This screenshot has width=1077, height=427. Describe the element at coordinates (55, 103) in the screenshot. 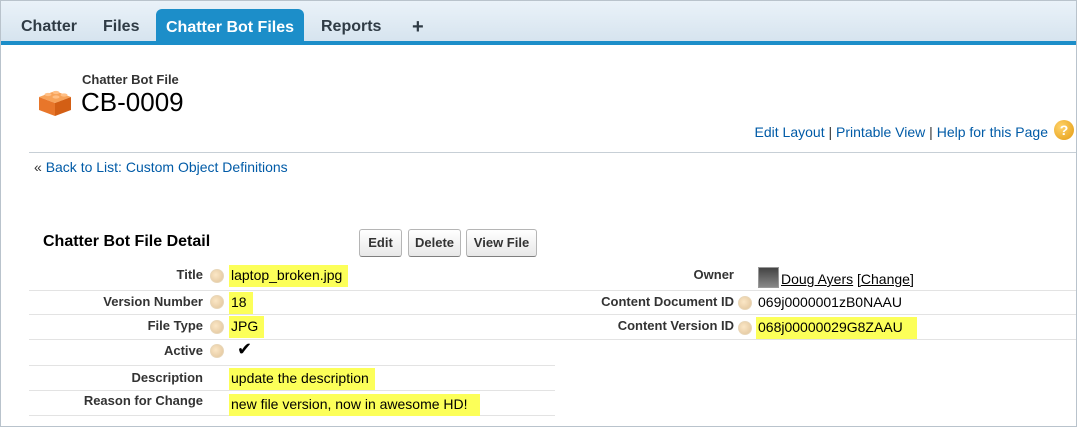

I see `orange-block-icon` at that location.